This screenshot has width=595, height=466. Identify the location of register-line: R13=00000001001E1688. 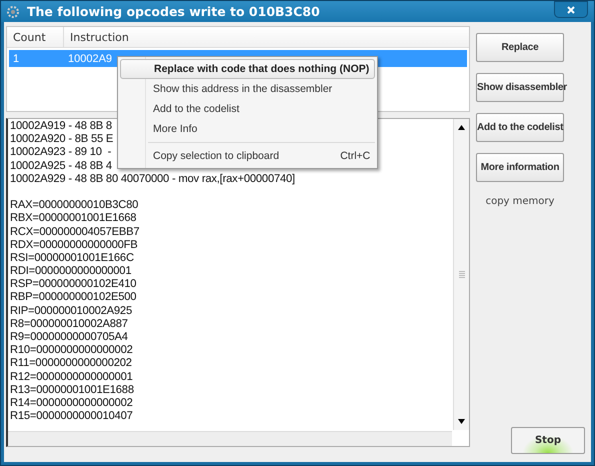
(72, 390).